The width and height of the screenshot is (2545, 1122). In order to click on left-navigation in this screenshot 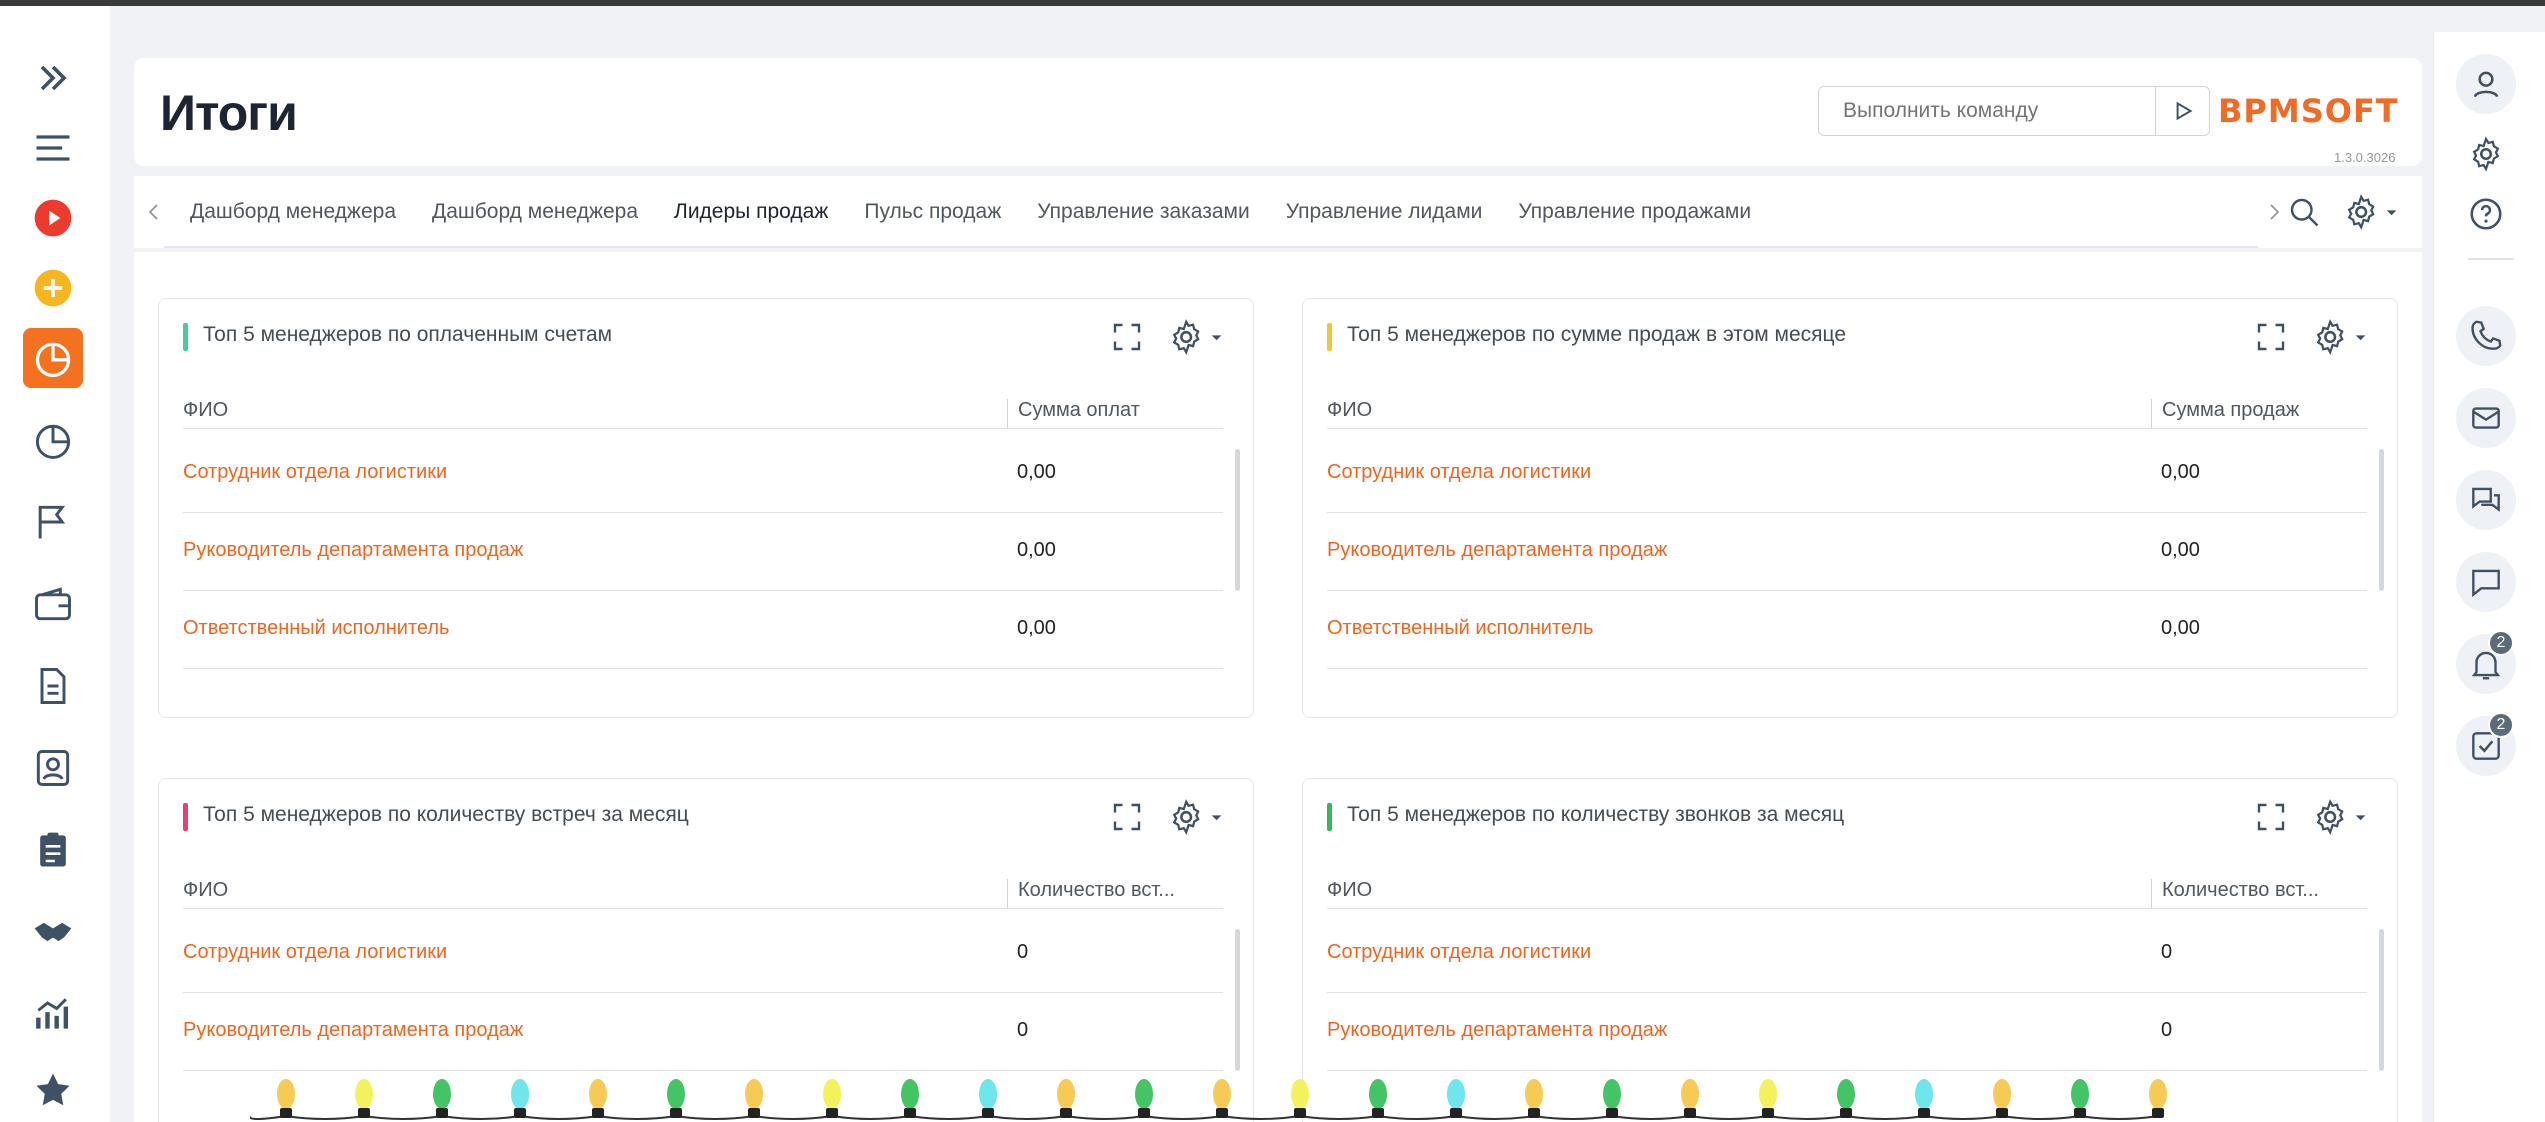, I will do `click(55, 564)`.